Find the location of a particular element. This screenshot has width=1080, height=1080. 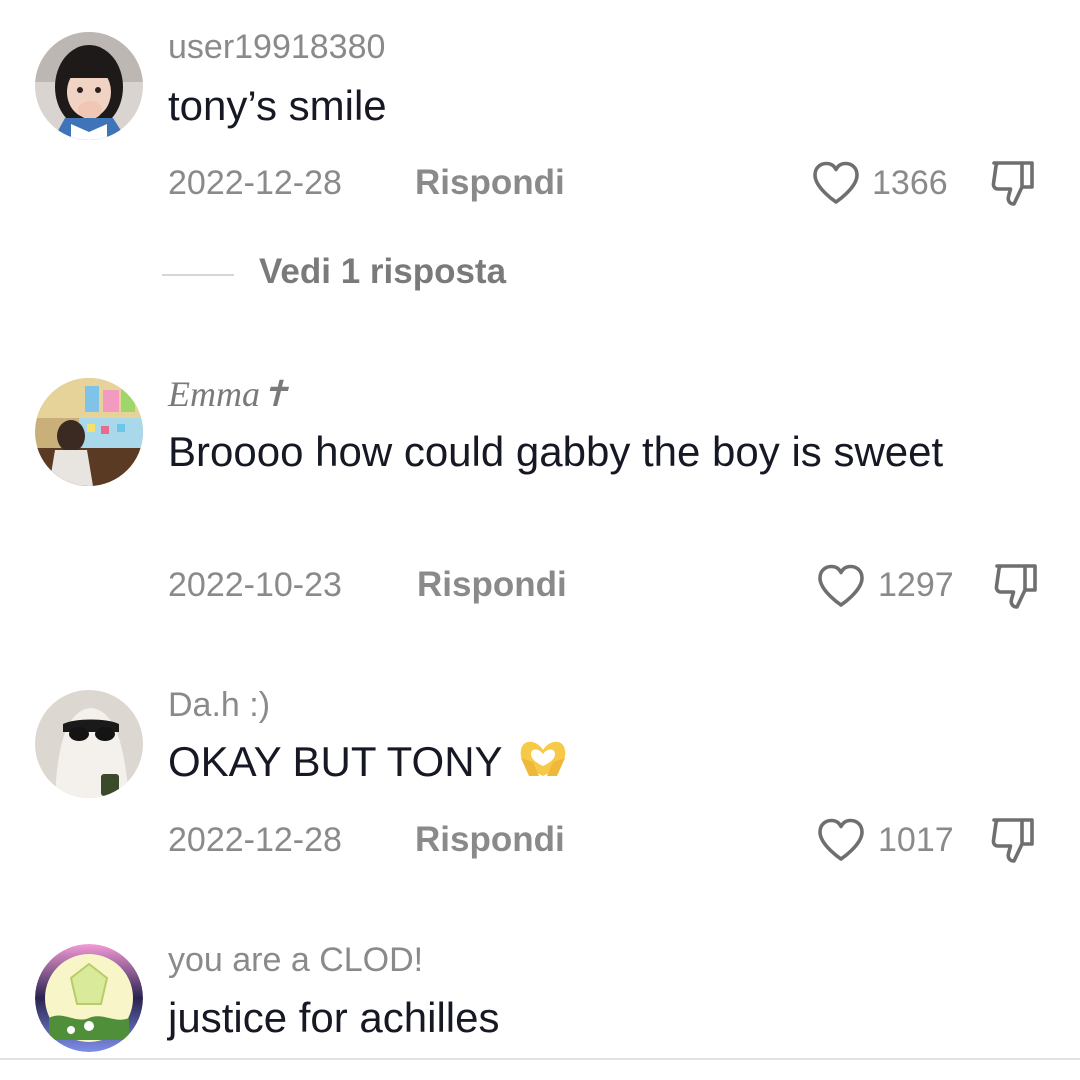

comment-username: Da.h :) is located at coordinates (219, 705).